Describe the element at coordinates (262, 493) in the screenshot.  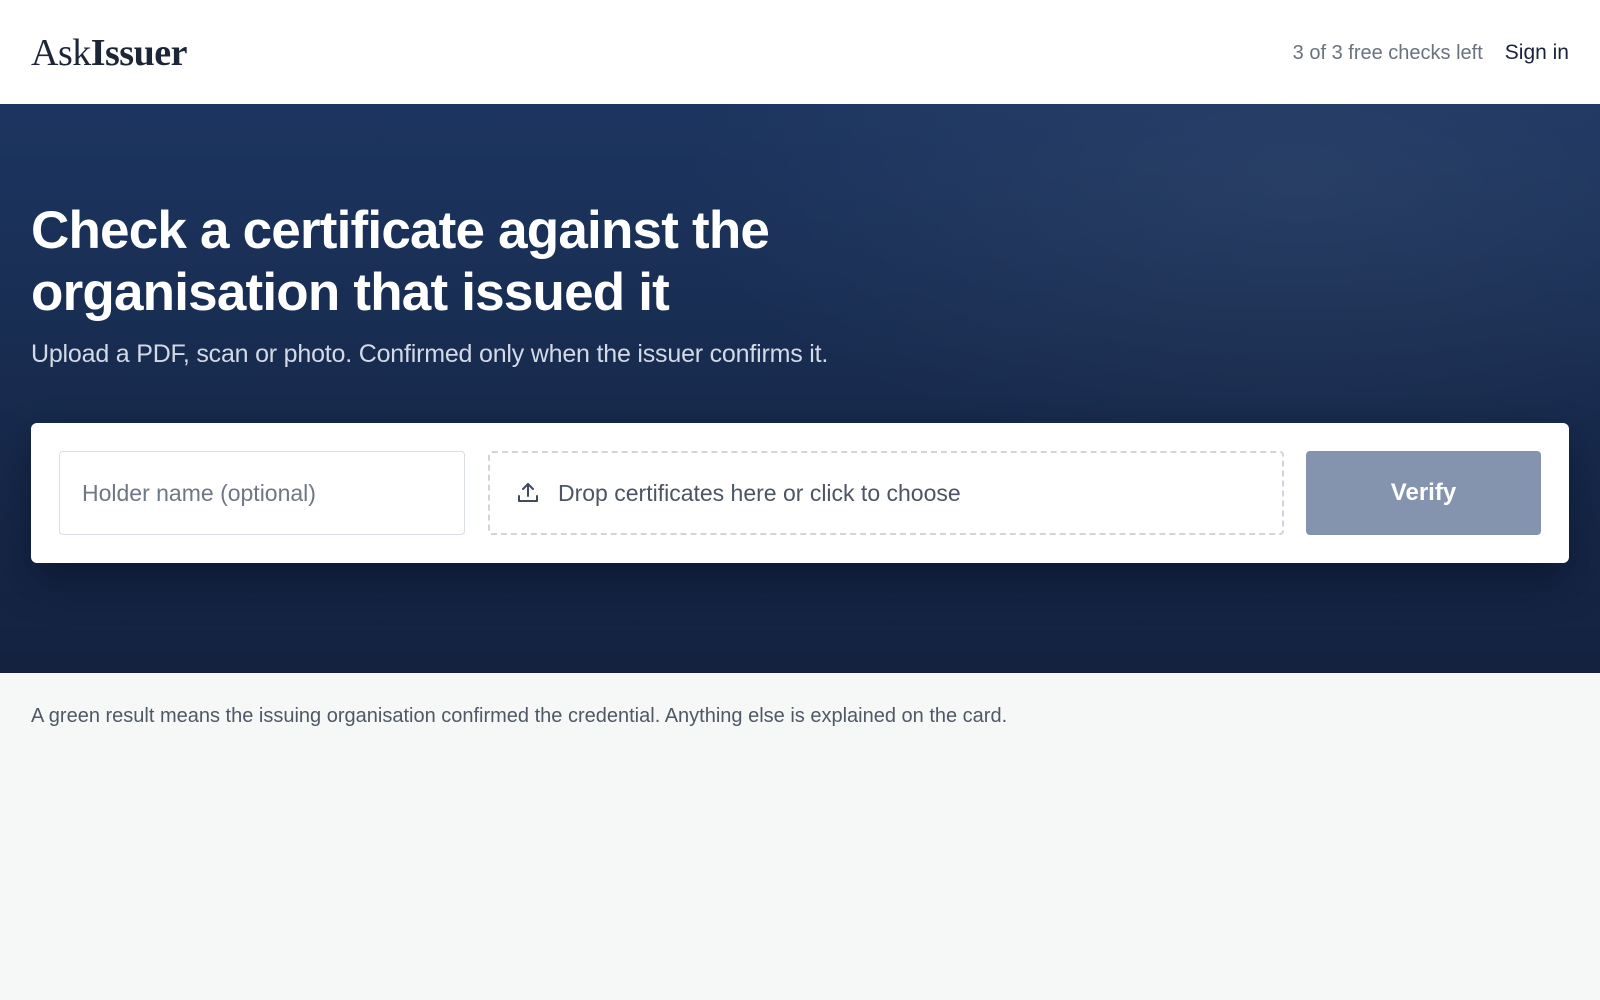
I see `holder-name-input` at that location.